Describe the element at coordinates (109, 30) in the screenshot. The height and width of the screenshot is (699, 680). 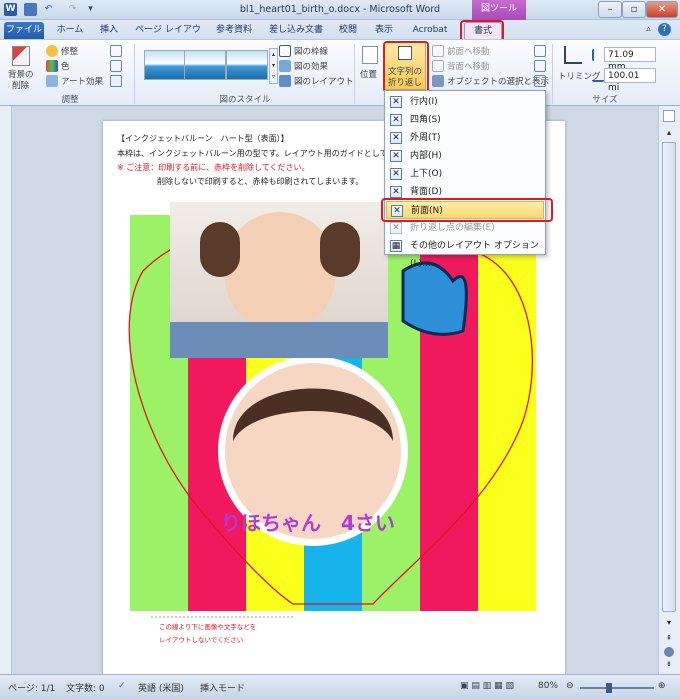
I see `tab-insert: 挿入` at that location.